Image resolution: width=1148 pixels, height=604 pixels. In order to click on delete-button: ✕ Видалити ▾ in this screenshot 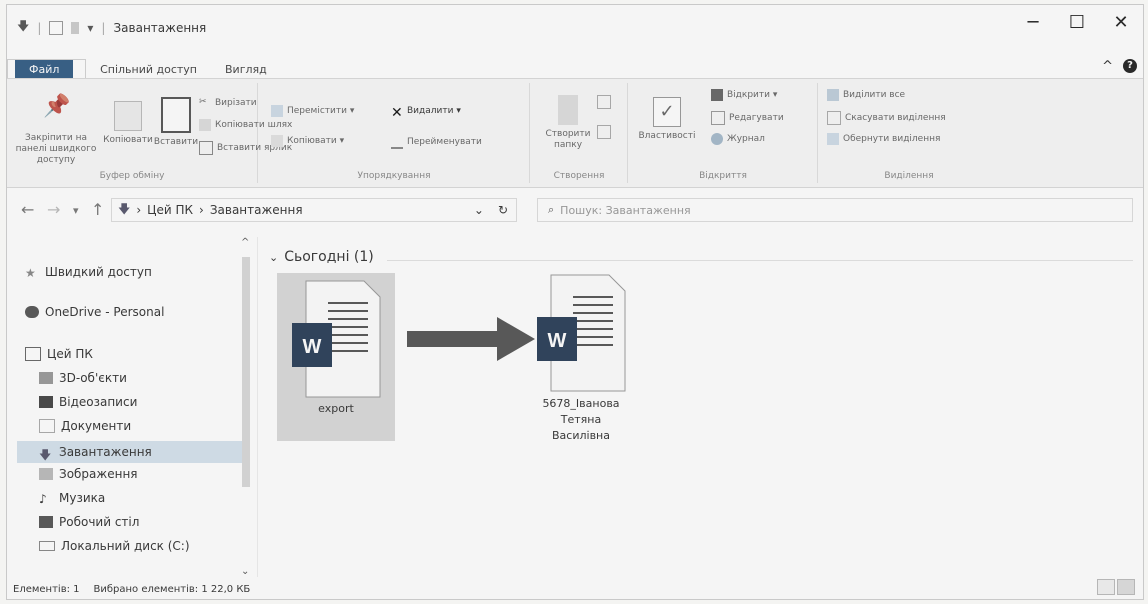, I will do `click(426, 113)`.